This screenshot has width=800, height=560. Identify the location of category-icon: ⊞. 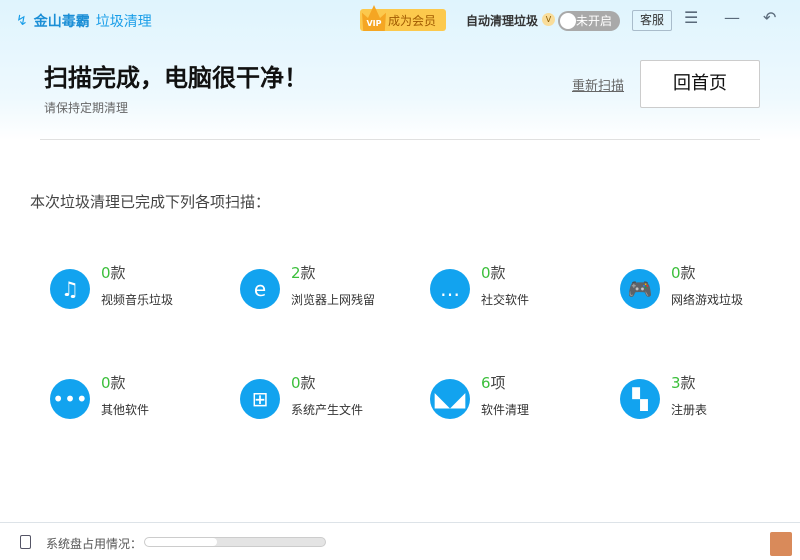
(260, 399).